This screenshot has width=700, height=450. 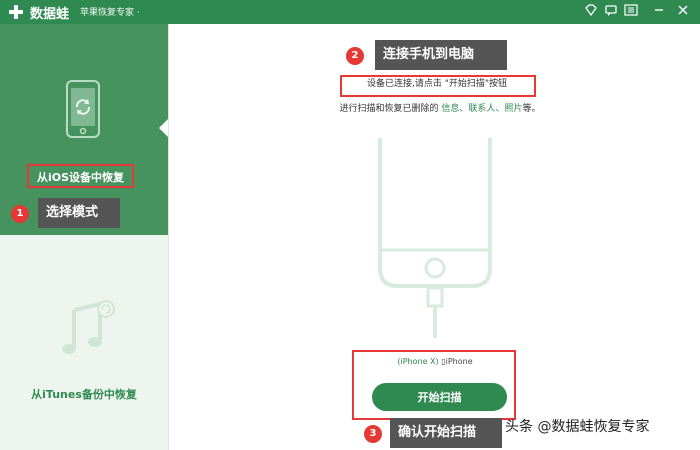 I want to click on minimize-icon, so click(x=659, y=12).